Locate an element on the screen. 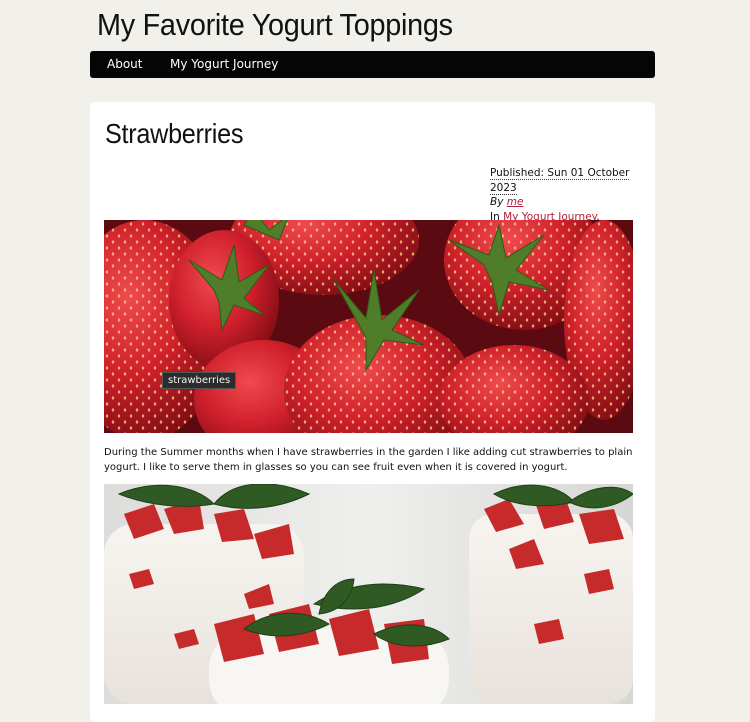 The width and height of the screenshot is (750, 722). published-date: Published: Sun 01 October 2023 is located at coordinates (560, 181).